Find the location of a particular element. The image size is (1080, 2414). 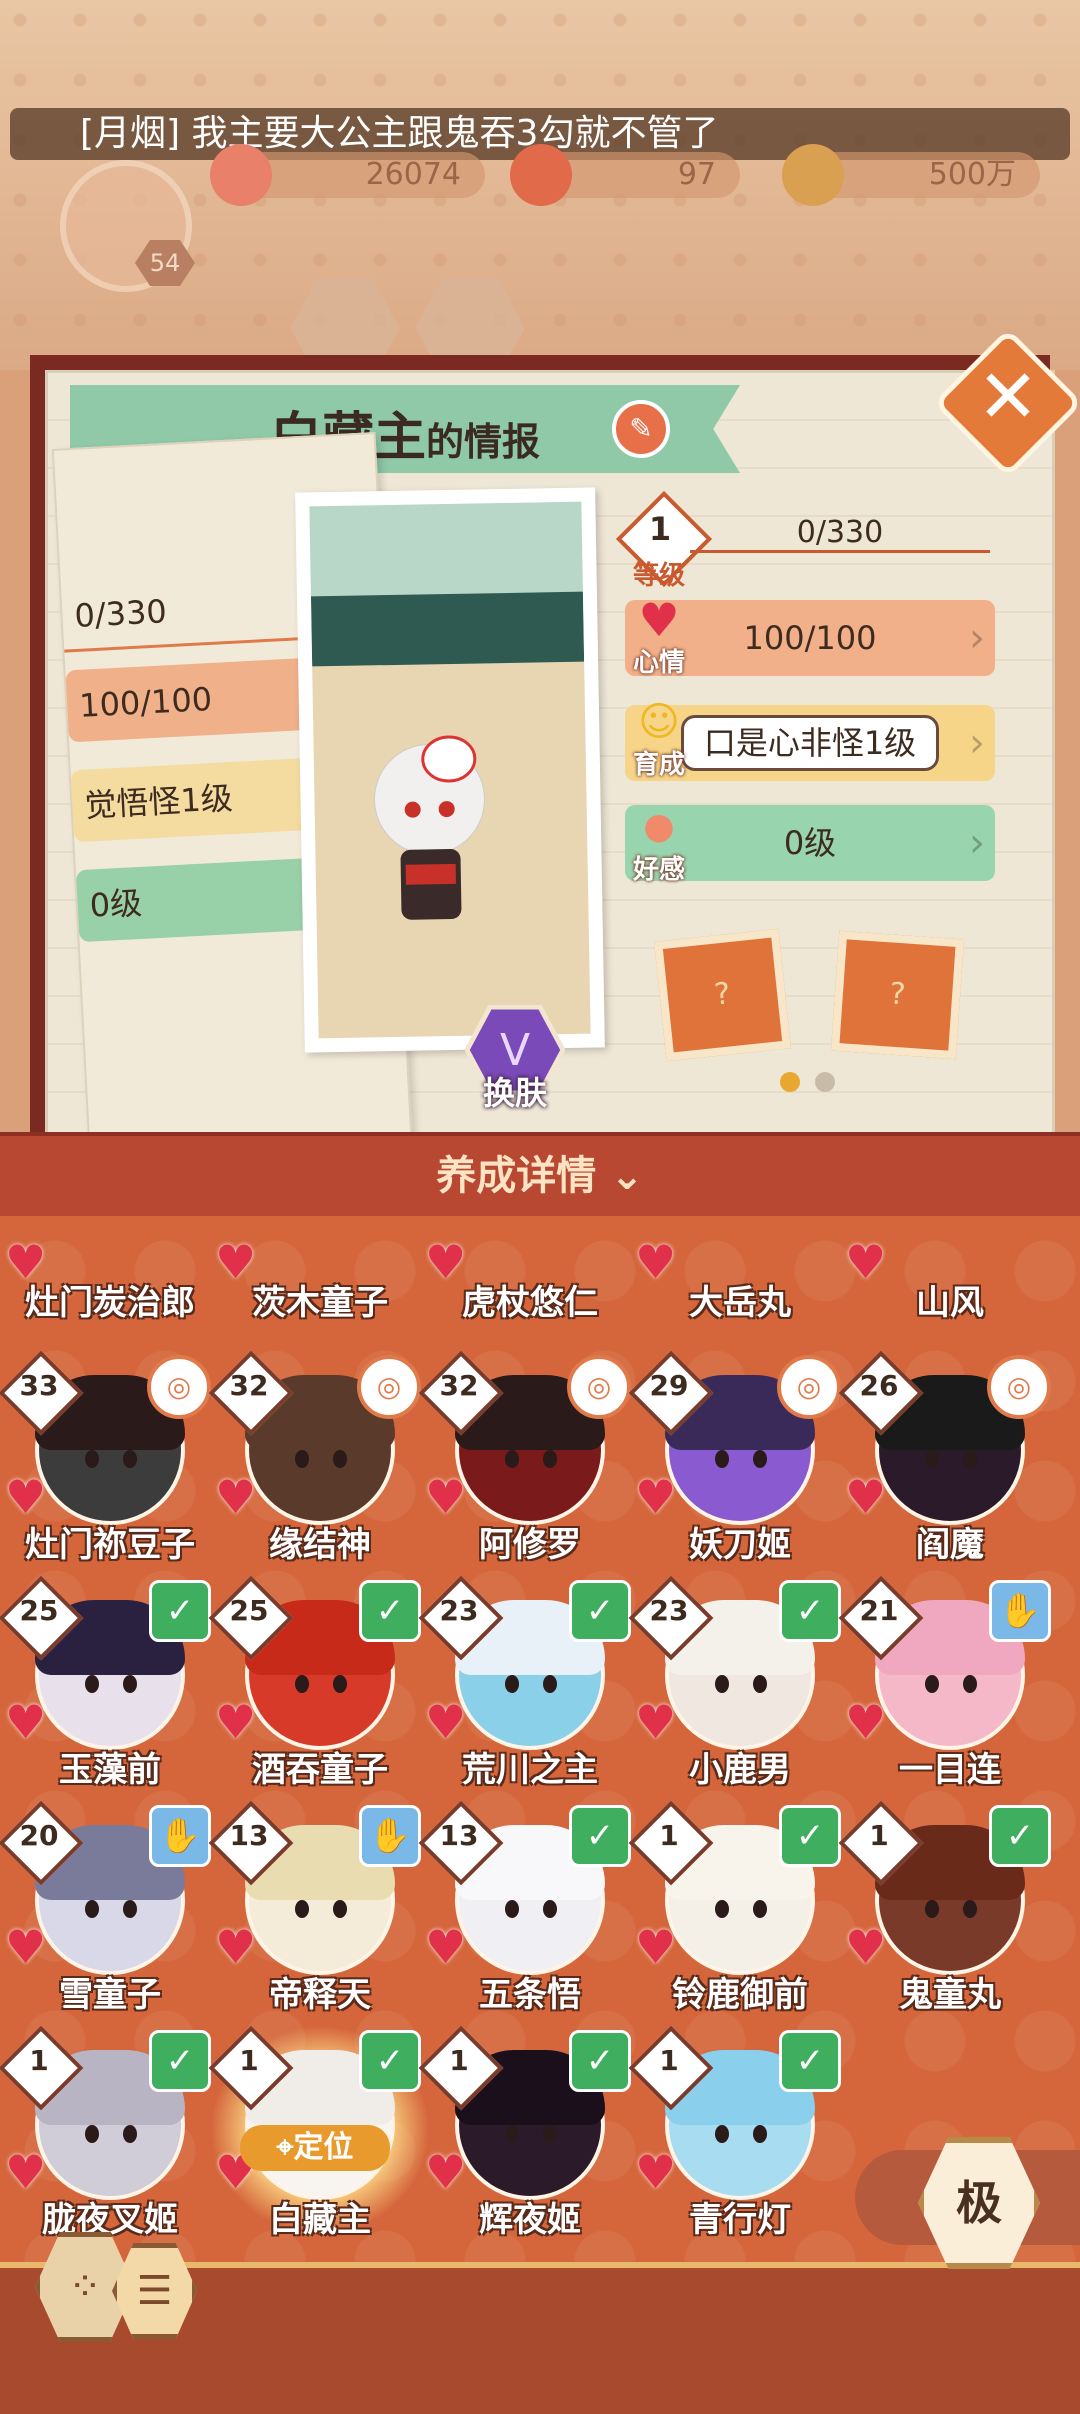

character-card: ♥ 大岳丸 is located at coordinates (740, 1250).